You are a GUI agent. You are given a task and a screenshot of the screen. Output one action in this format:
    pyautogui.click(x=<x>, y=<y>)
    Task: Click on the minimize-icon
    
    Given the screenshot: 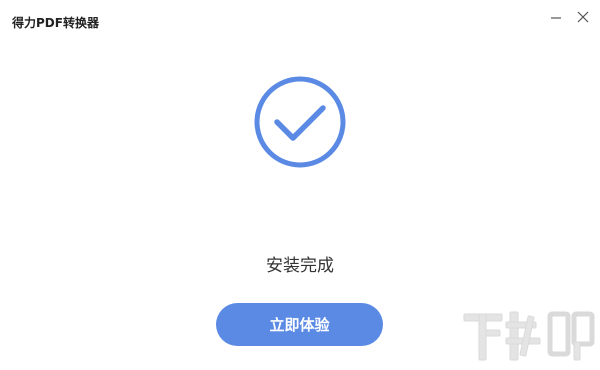 What is the action you would take?
    pyautogui.click(x=556, y=18)
    